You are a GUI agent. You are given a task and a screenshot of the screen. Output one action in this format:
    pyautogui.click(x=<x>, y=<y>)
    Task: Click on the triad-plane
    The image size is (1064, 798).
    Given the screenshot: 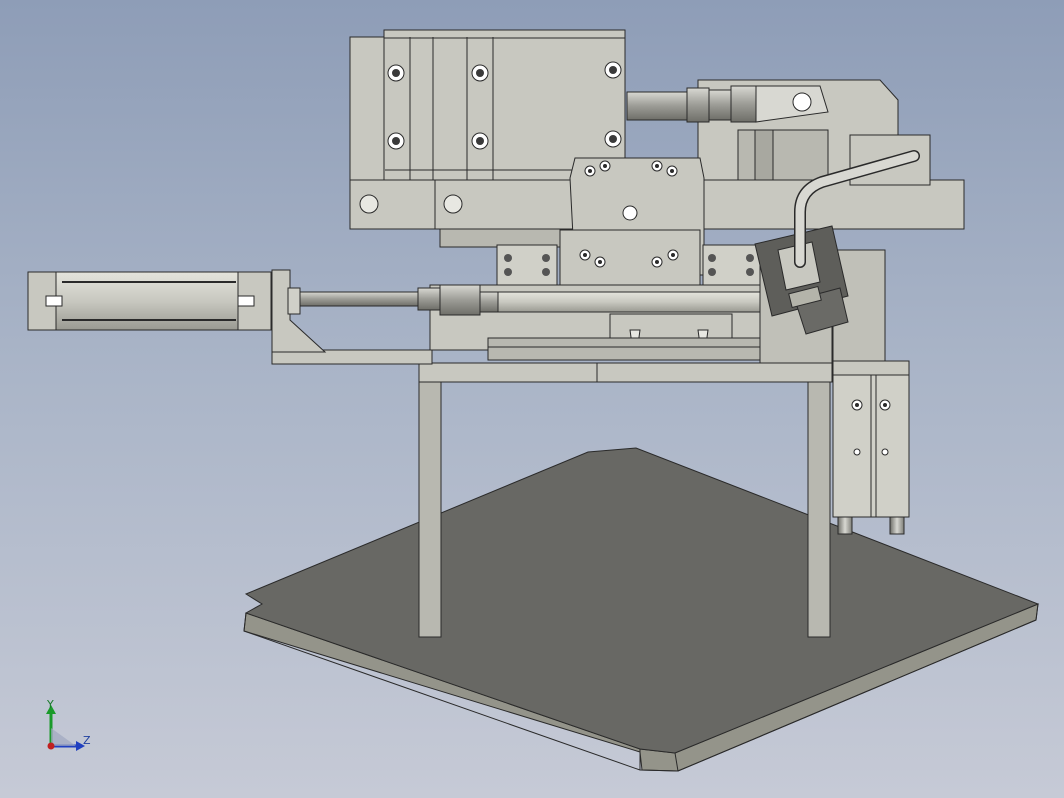 What is the action you would take?
    pyautogui.click(x=63, y=737)
    